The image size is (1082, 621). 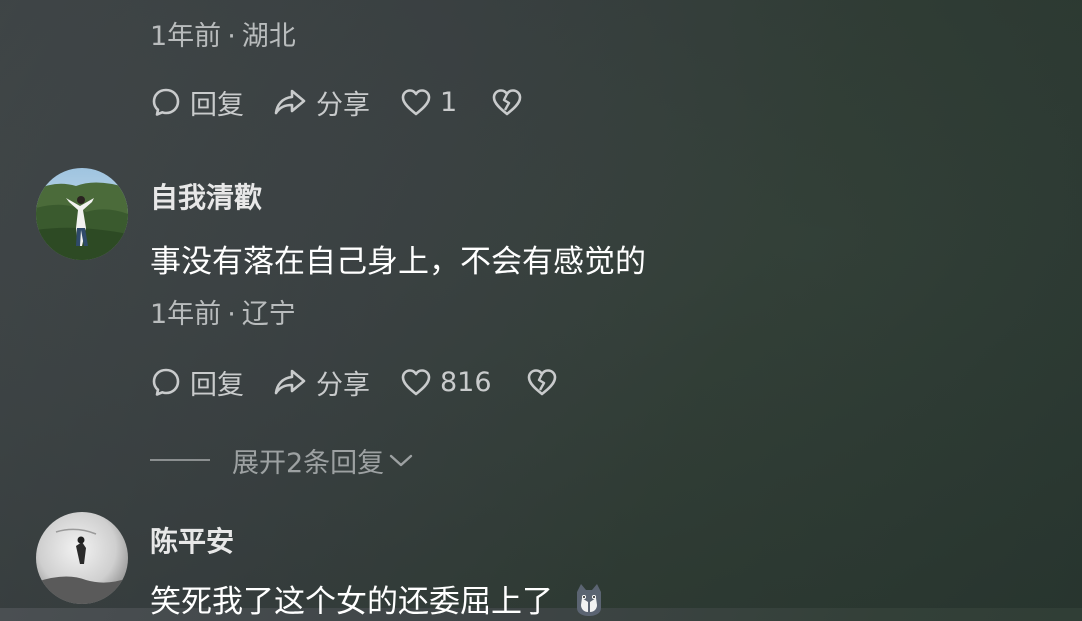 What do you see at coordinates (308, 463) in the screenshot?
I see `expand-replies-label: 展开2条回复` at bounding box center [308, 463].